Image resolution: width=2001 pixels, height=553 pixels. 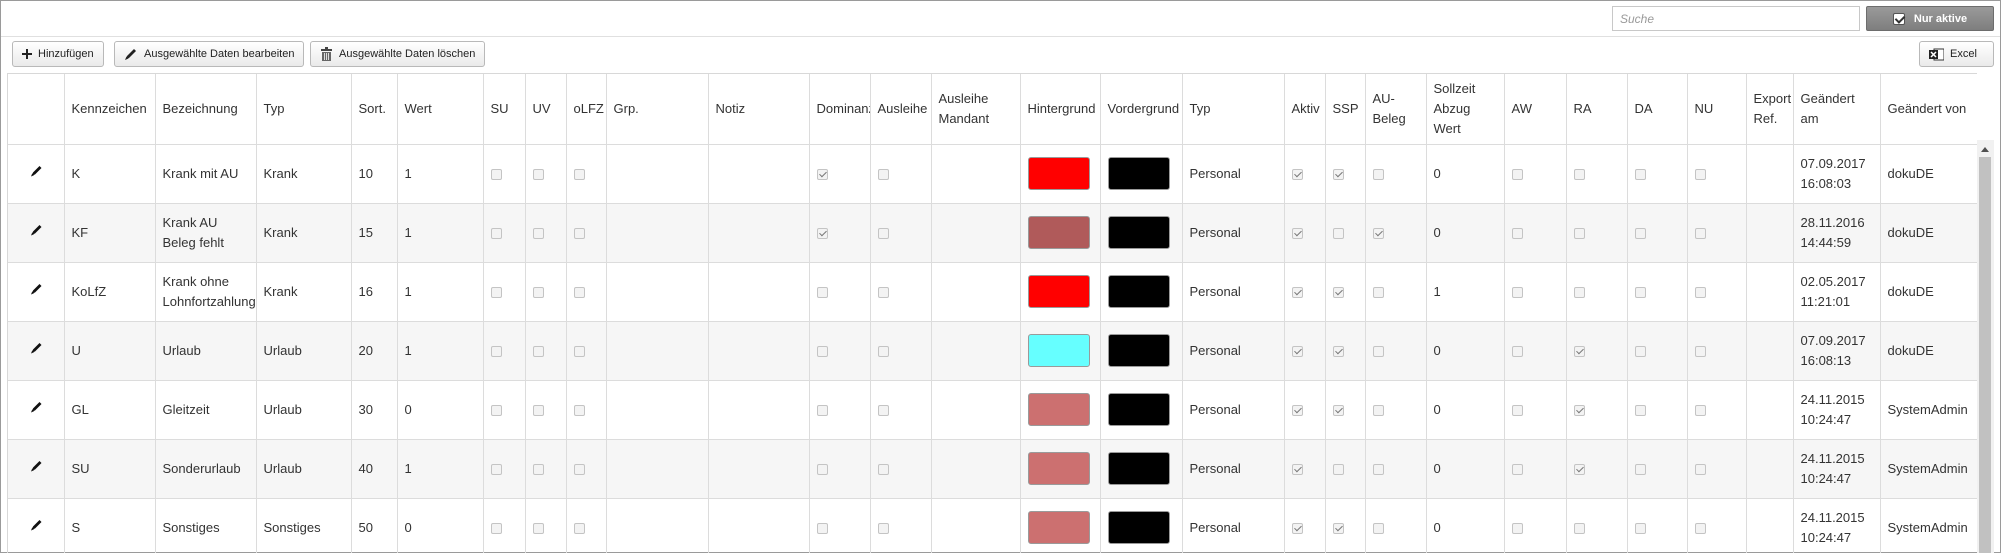 What do you see at coordinates (759, 109) in the screenshot?
I see `col-header-notiz: Notiz` at bounding box center [759, 109].